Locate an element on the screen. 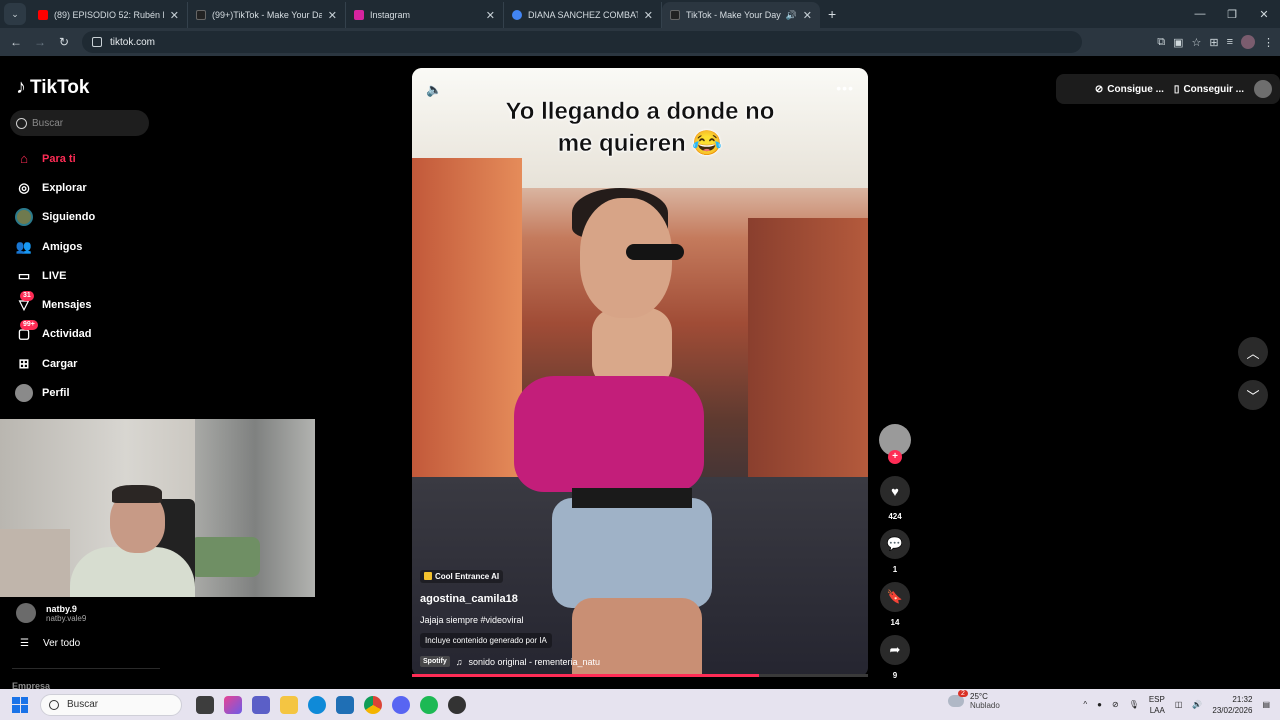 The image size is (1280, 720). video-progress-bar is located at coordinates (640, 675).